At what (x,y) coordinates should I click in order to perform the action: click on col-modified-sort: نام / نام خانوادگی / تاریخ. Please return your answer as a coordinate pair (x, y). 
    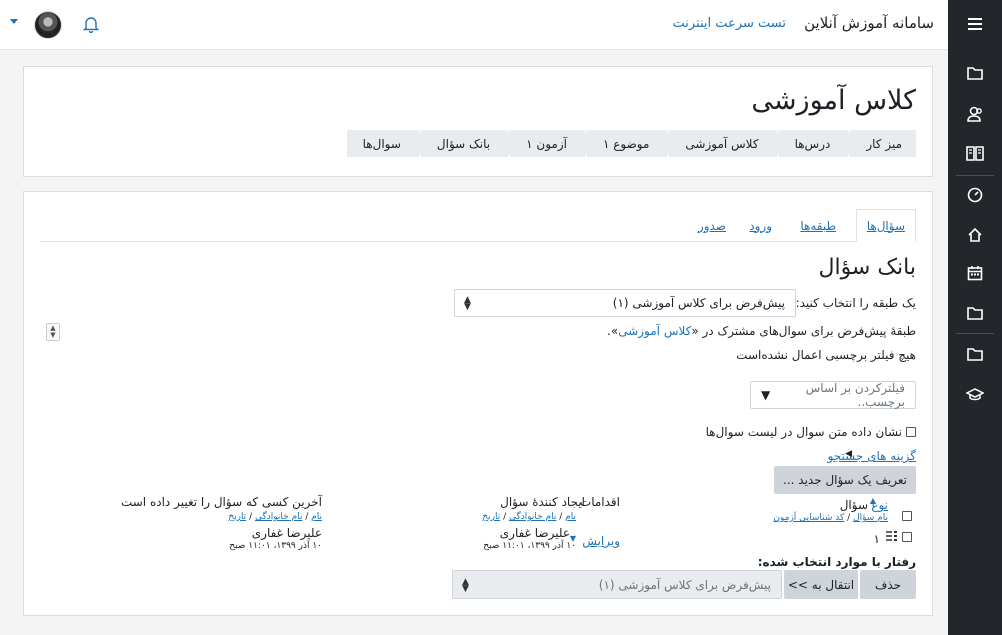
    Looking at the image, I should click on (275, 517).